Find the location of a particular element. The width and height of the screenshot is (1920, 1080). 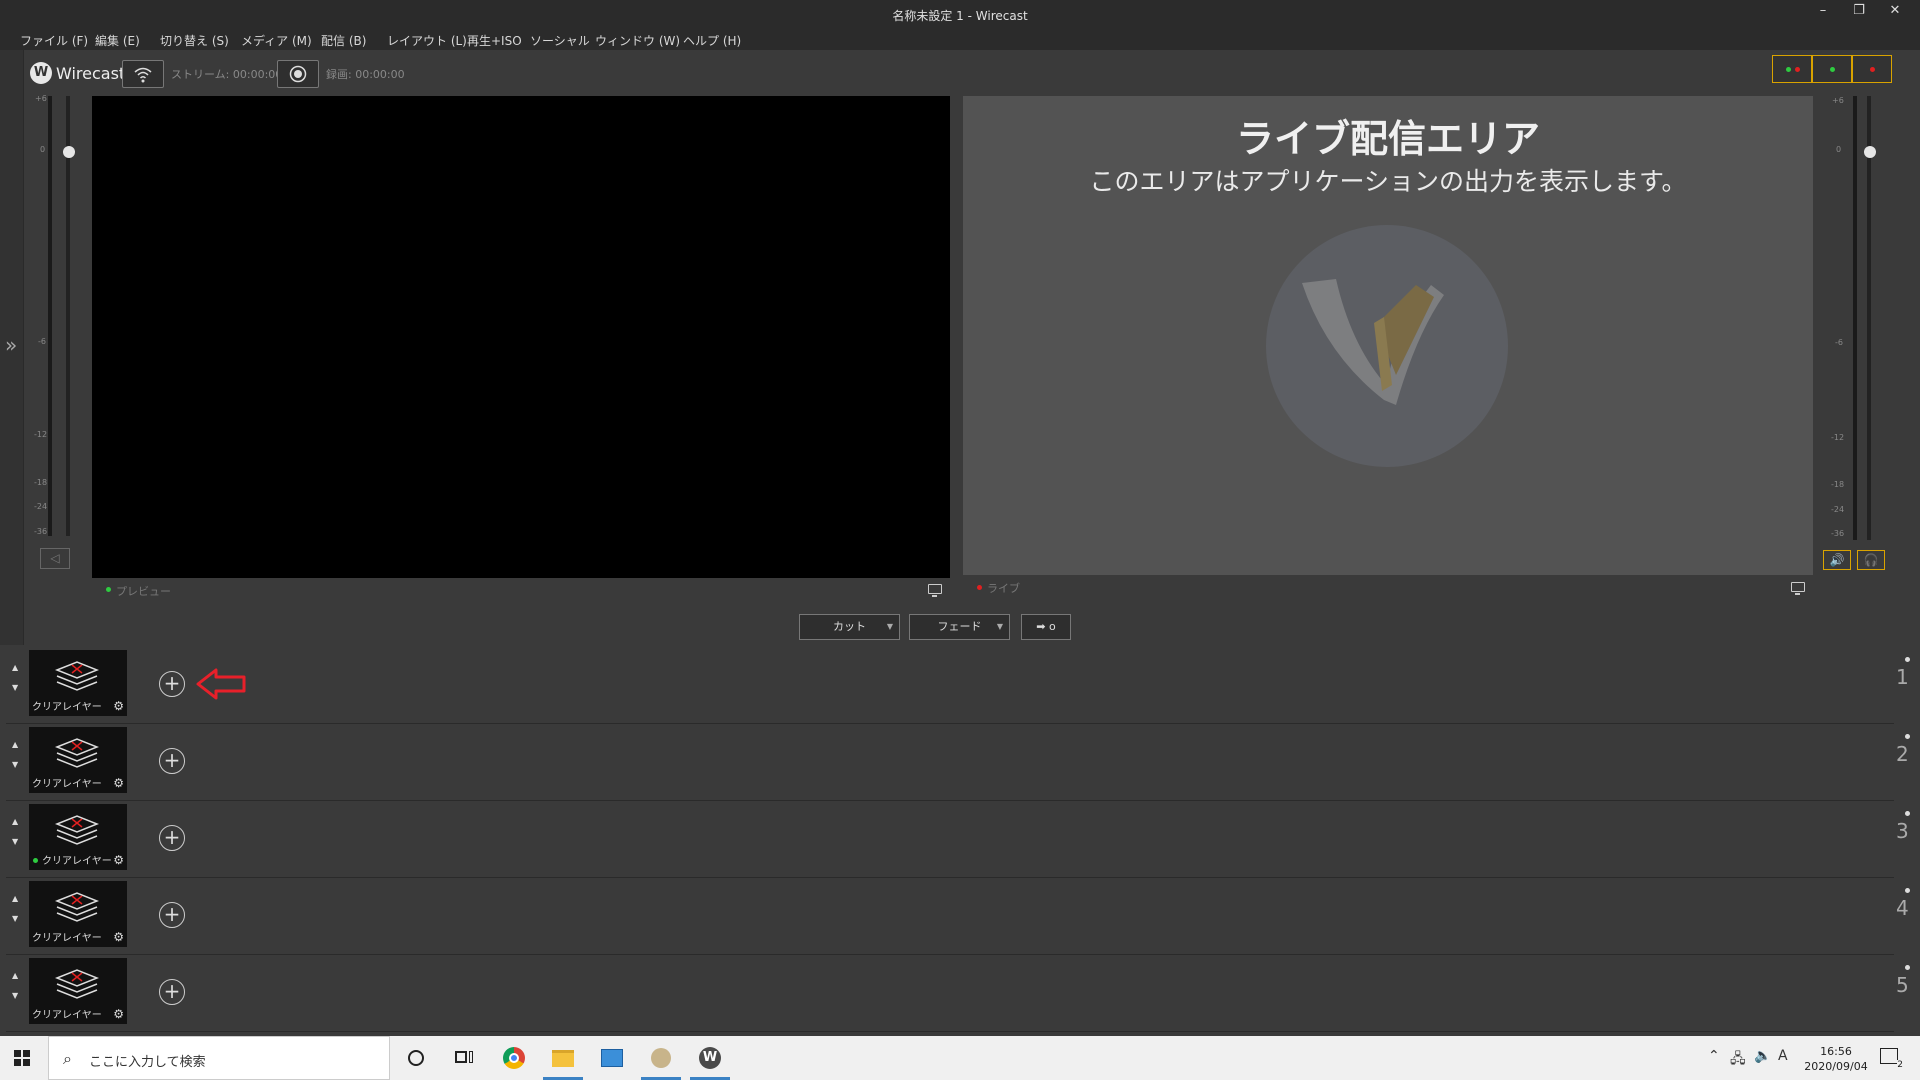

mute-button: ◁ is located at coordinates (55, 558).